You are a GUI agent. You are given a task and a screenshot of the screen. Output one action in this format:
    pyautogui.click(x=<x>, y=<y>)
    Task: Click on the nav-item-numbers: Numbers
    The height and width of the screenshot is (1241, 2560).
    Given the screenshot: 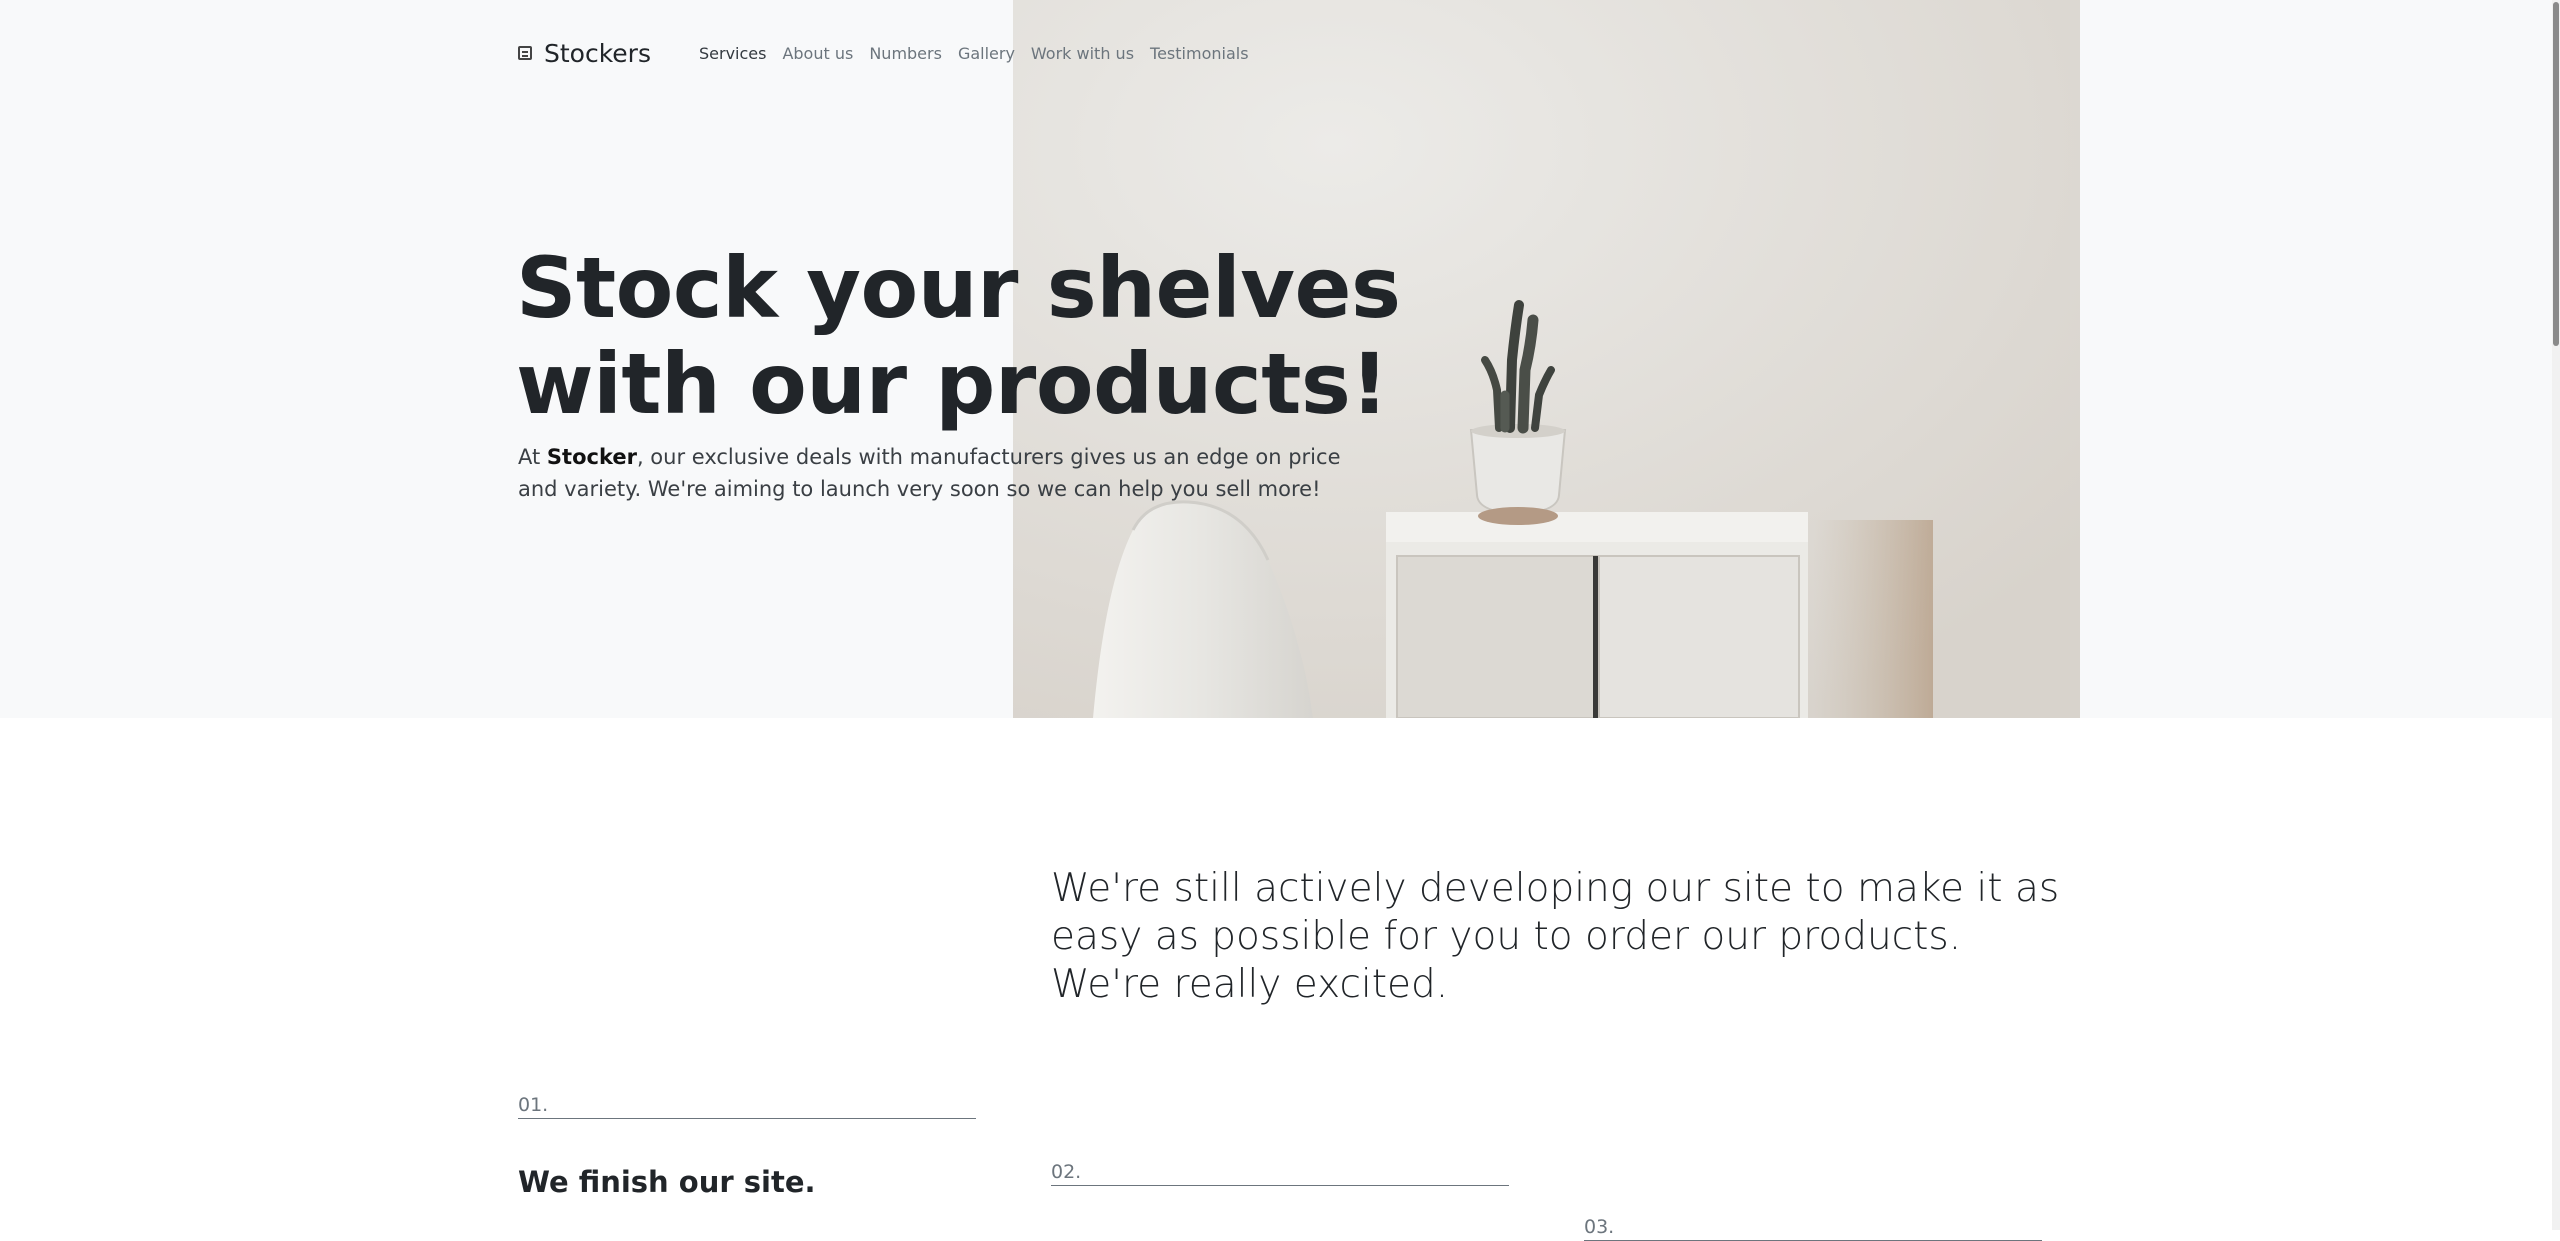 What is the action you would take?
    pyautogui.click(x=905, y=53)
    